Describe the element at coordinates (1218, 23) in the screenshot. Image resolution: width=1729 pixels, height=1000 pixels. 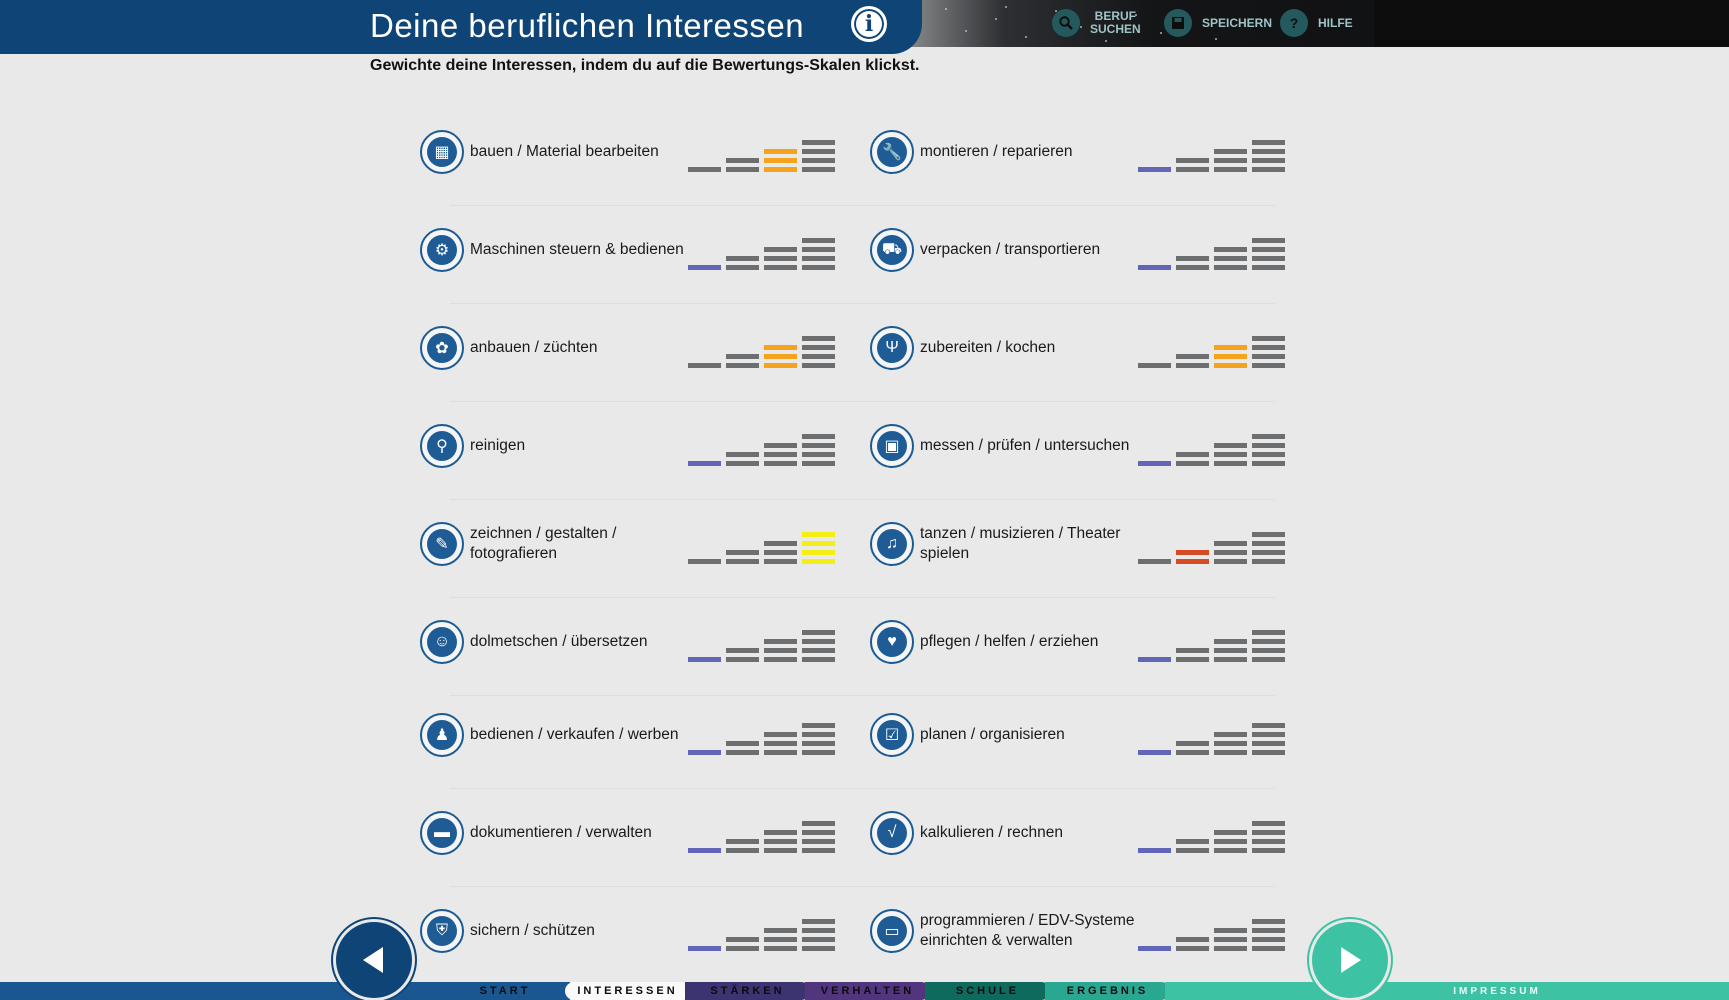
I see `save-button: SPEICHERN` at that location.